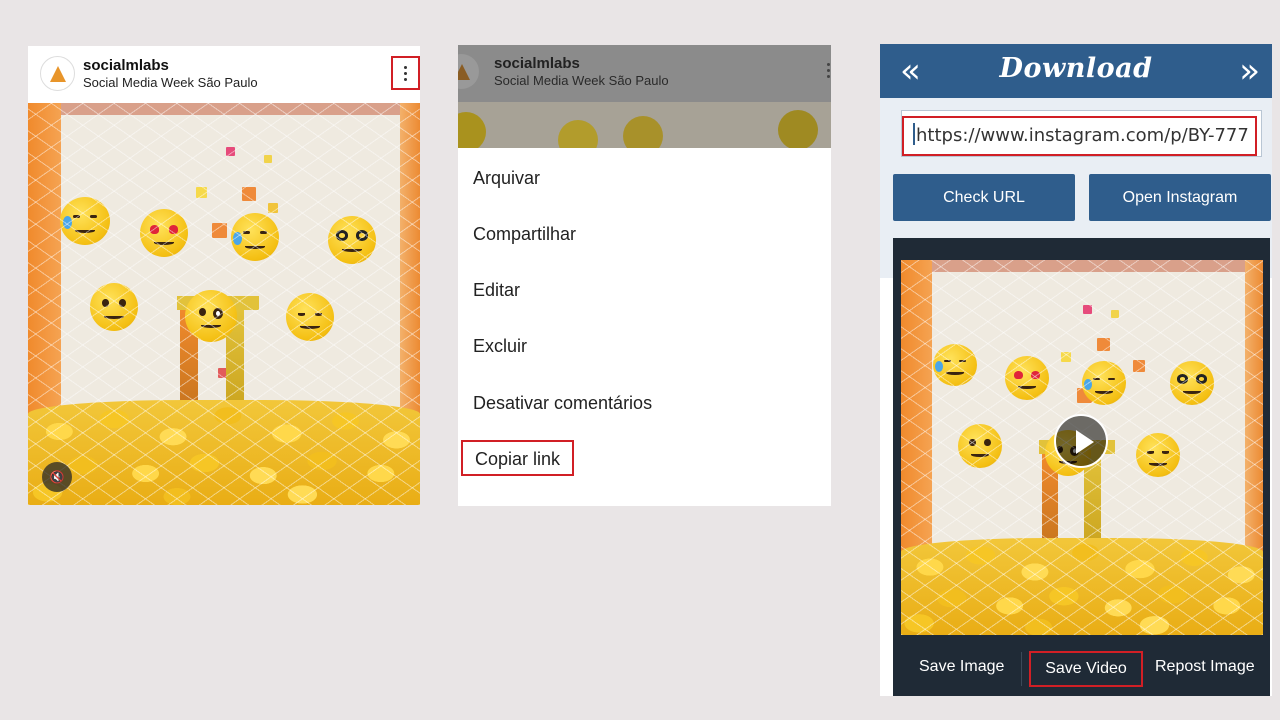 The image size is (1280, 720). I want to click on divider, so click(1021, 669).